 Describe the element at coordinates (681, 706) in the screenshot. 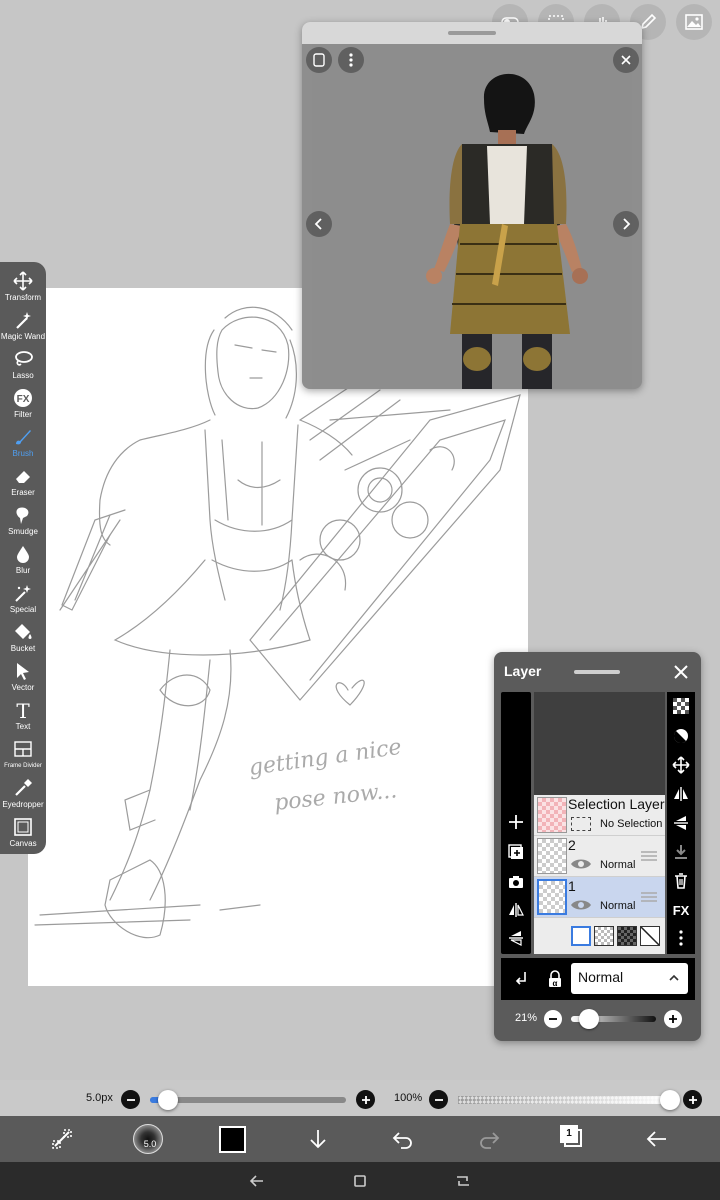

I see `transparency-icon` at that location.